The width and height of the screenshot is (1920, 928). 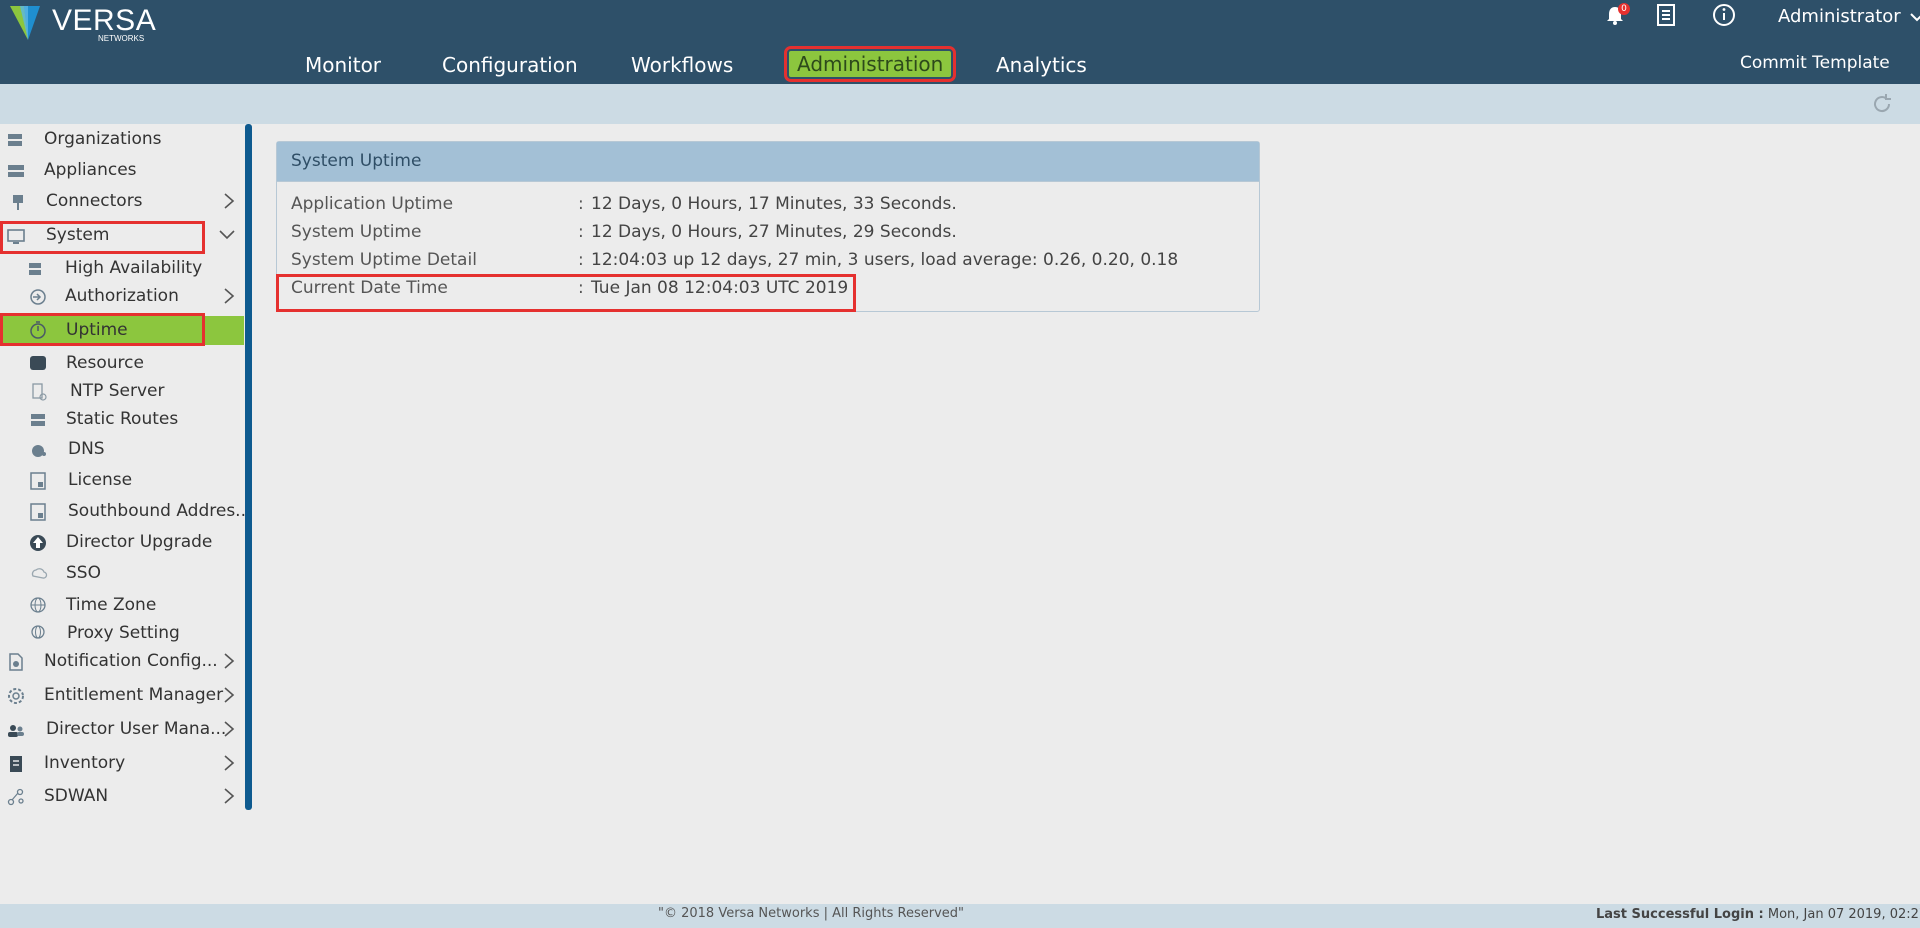 I want to click on user-menu: Administrator, so click(x=1849, y=16).